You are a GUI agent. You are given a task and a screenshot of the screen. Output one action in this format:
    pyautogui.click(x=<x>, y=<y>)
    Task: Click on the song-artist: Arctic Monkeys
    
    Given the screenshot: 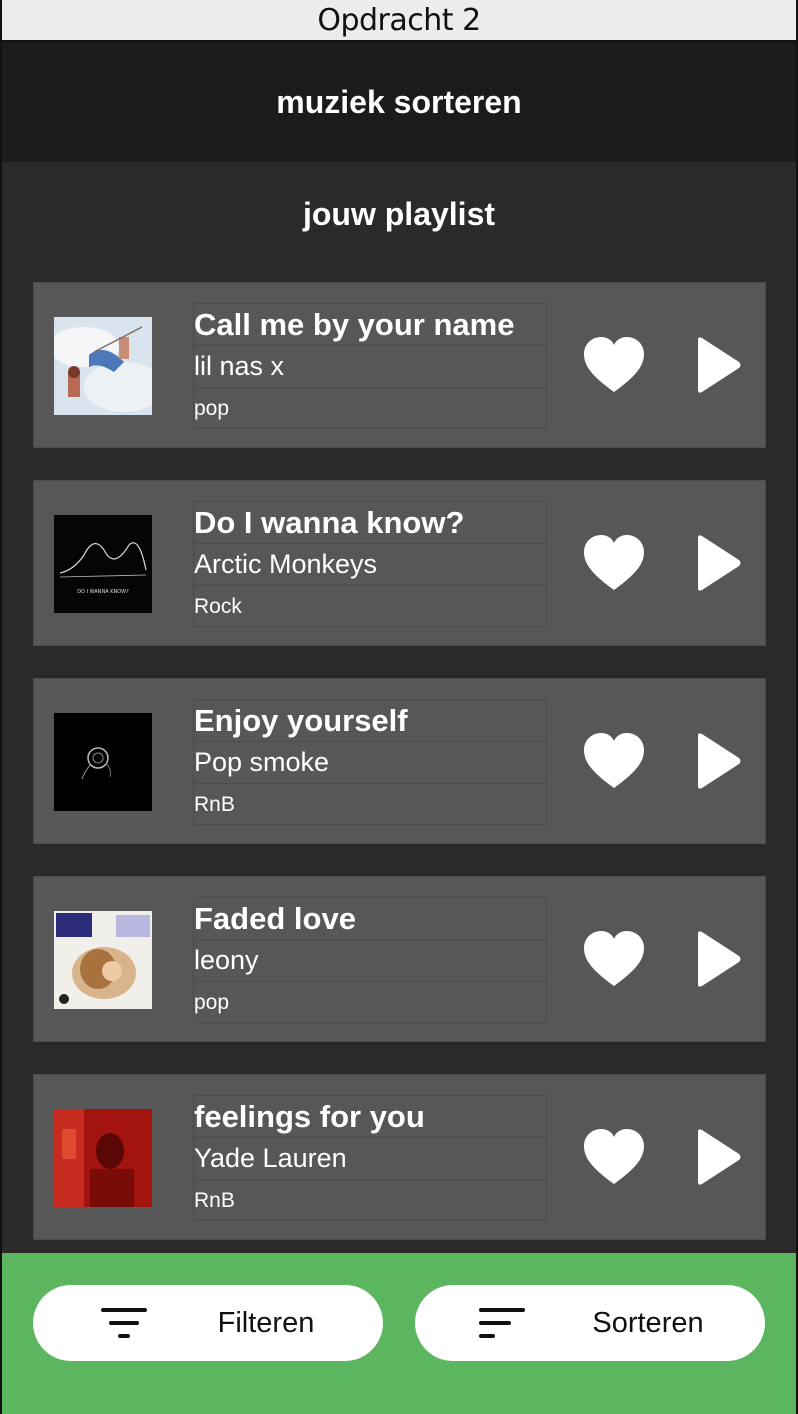 What is the action you would take?
    pyautogui.click(x=370, y=565)
    